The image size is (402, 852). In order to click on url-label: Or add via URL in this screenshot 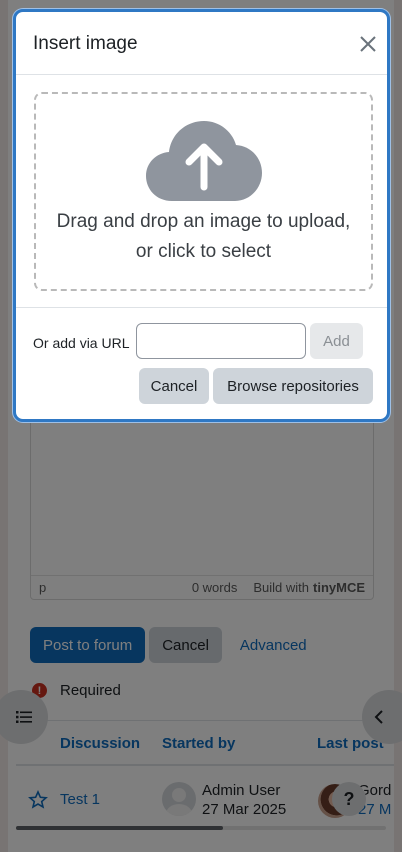, I will do `click(81, 343)`.